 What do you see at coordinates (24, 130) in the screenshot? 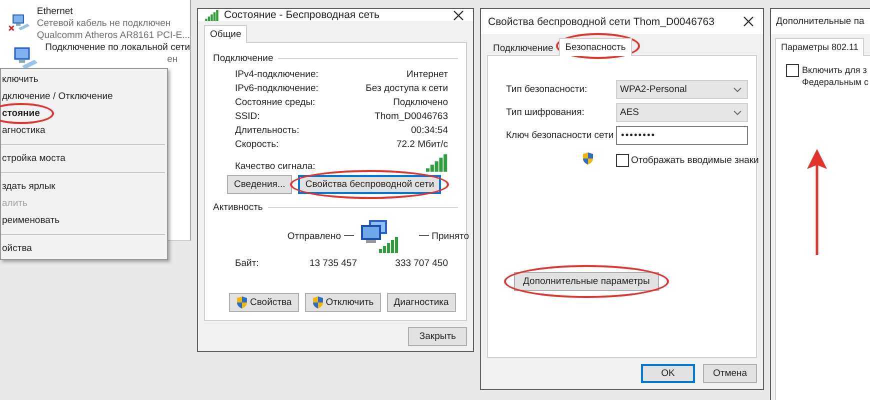
I see `menu-item: агностика` at bounding box center [24, 130].